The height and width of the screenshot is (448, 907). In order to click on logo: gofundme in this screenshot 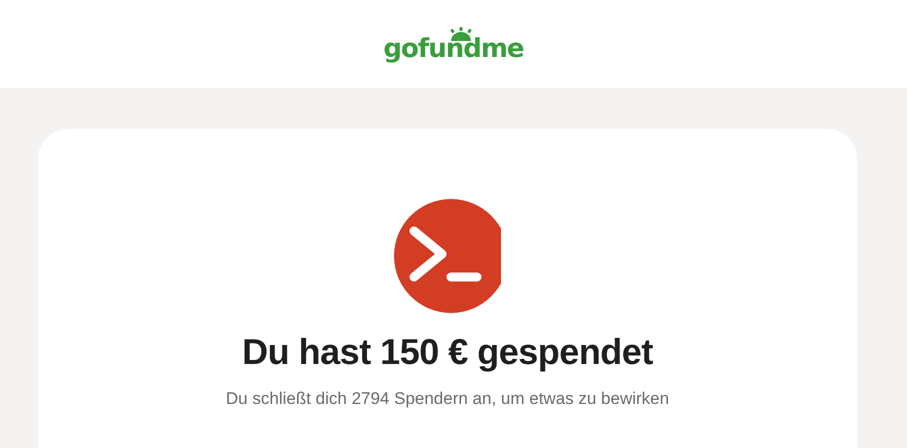, I will do `click(453, 49)`.